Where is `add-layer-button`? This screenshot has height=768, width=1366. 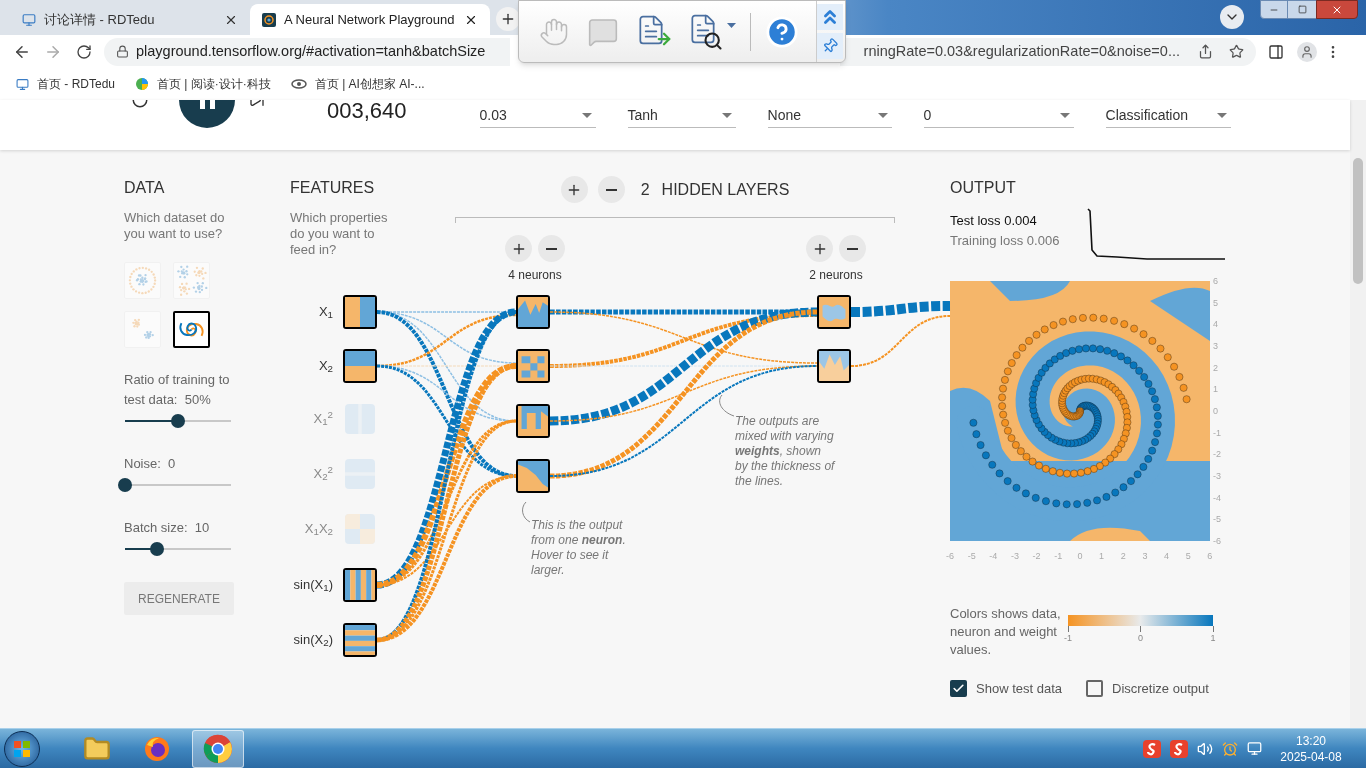 add-layer-button is located at coordinates (574, 189).